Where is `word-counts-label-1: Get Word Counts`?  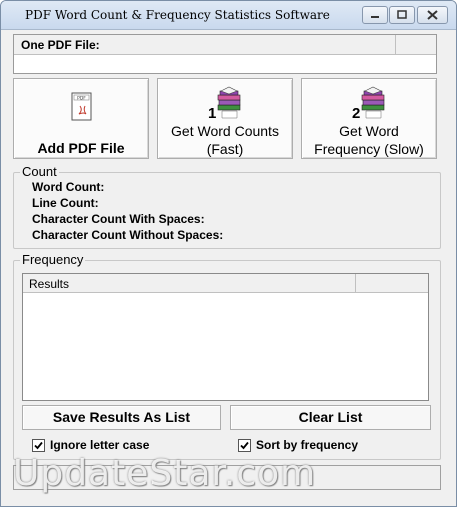
word-counts-label-1: Get Word Counts is located at coordinates (225, 131).